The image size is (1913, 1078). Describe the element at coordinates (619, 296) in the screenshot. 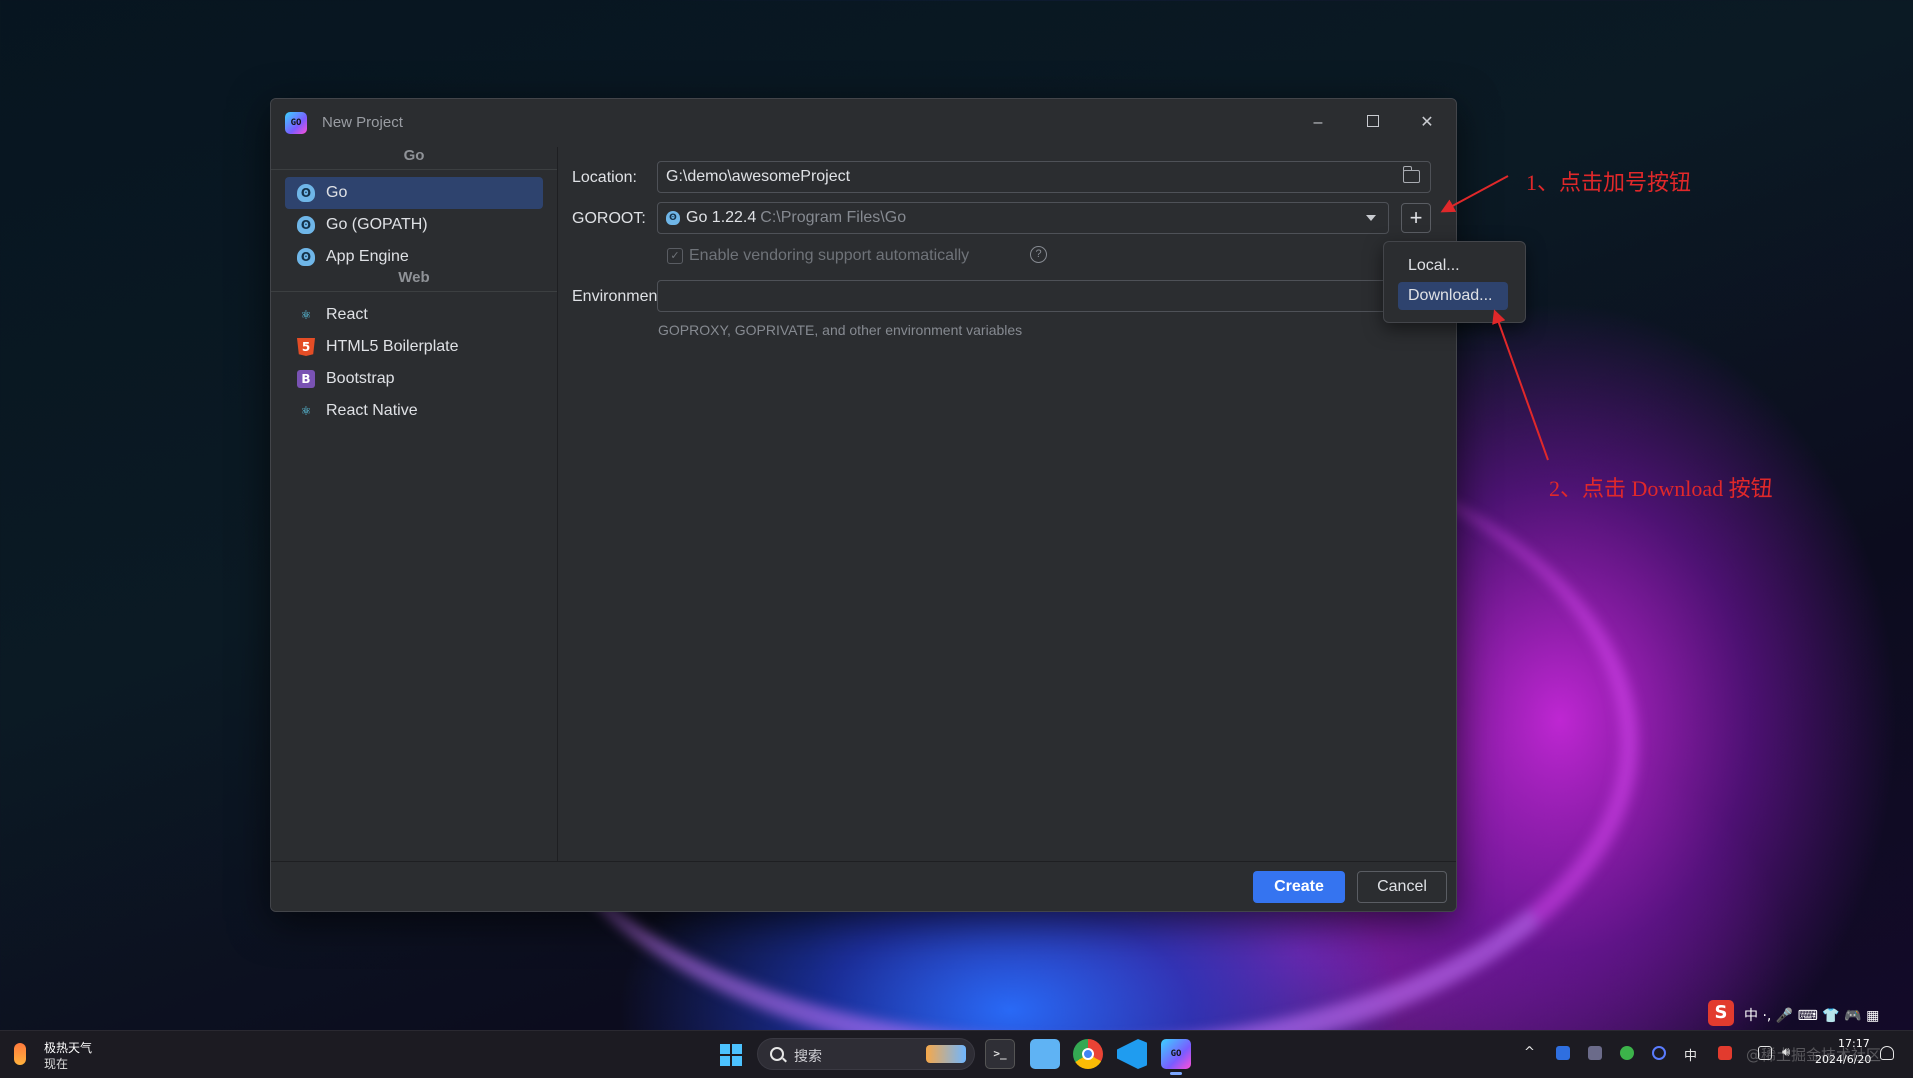

I see `environment-label: Environment:` at that location.